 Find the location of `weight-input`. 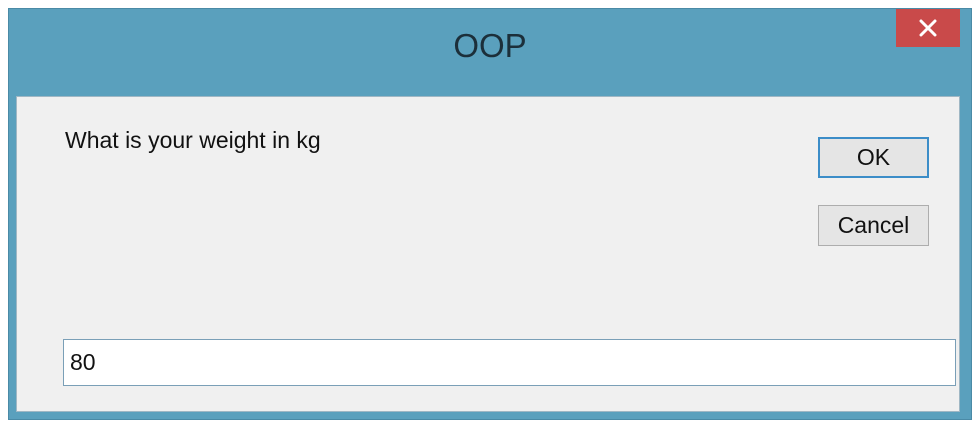

weight-input is located at coordinates (509, 362).